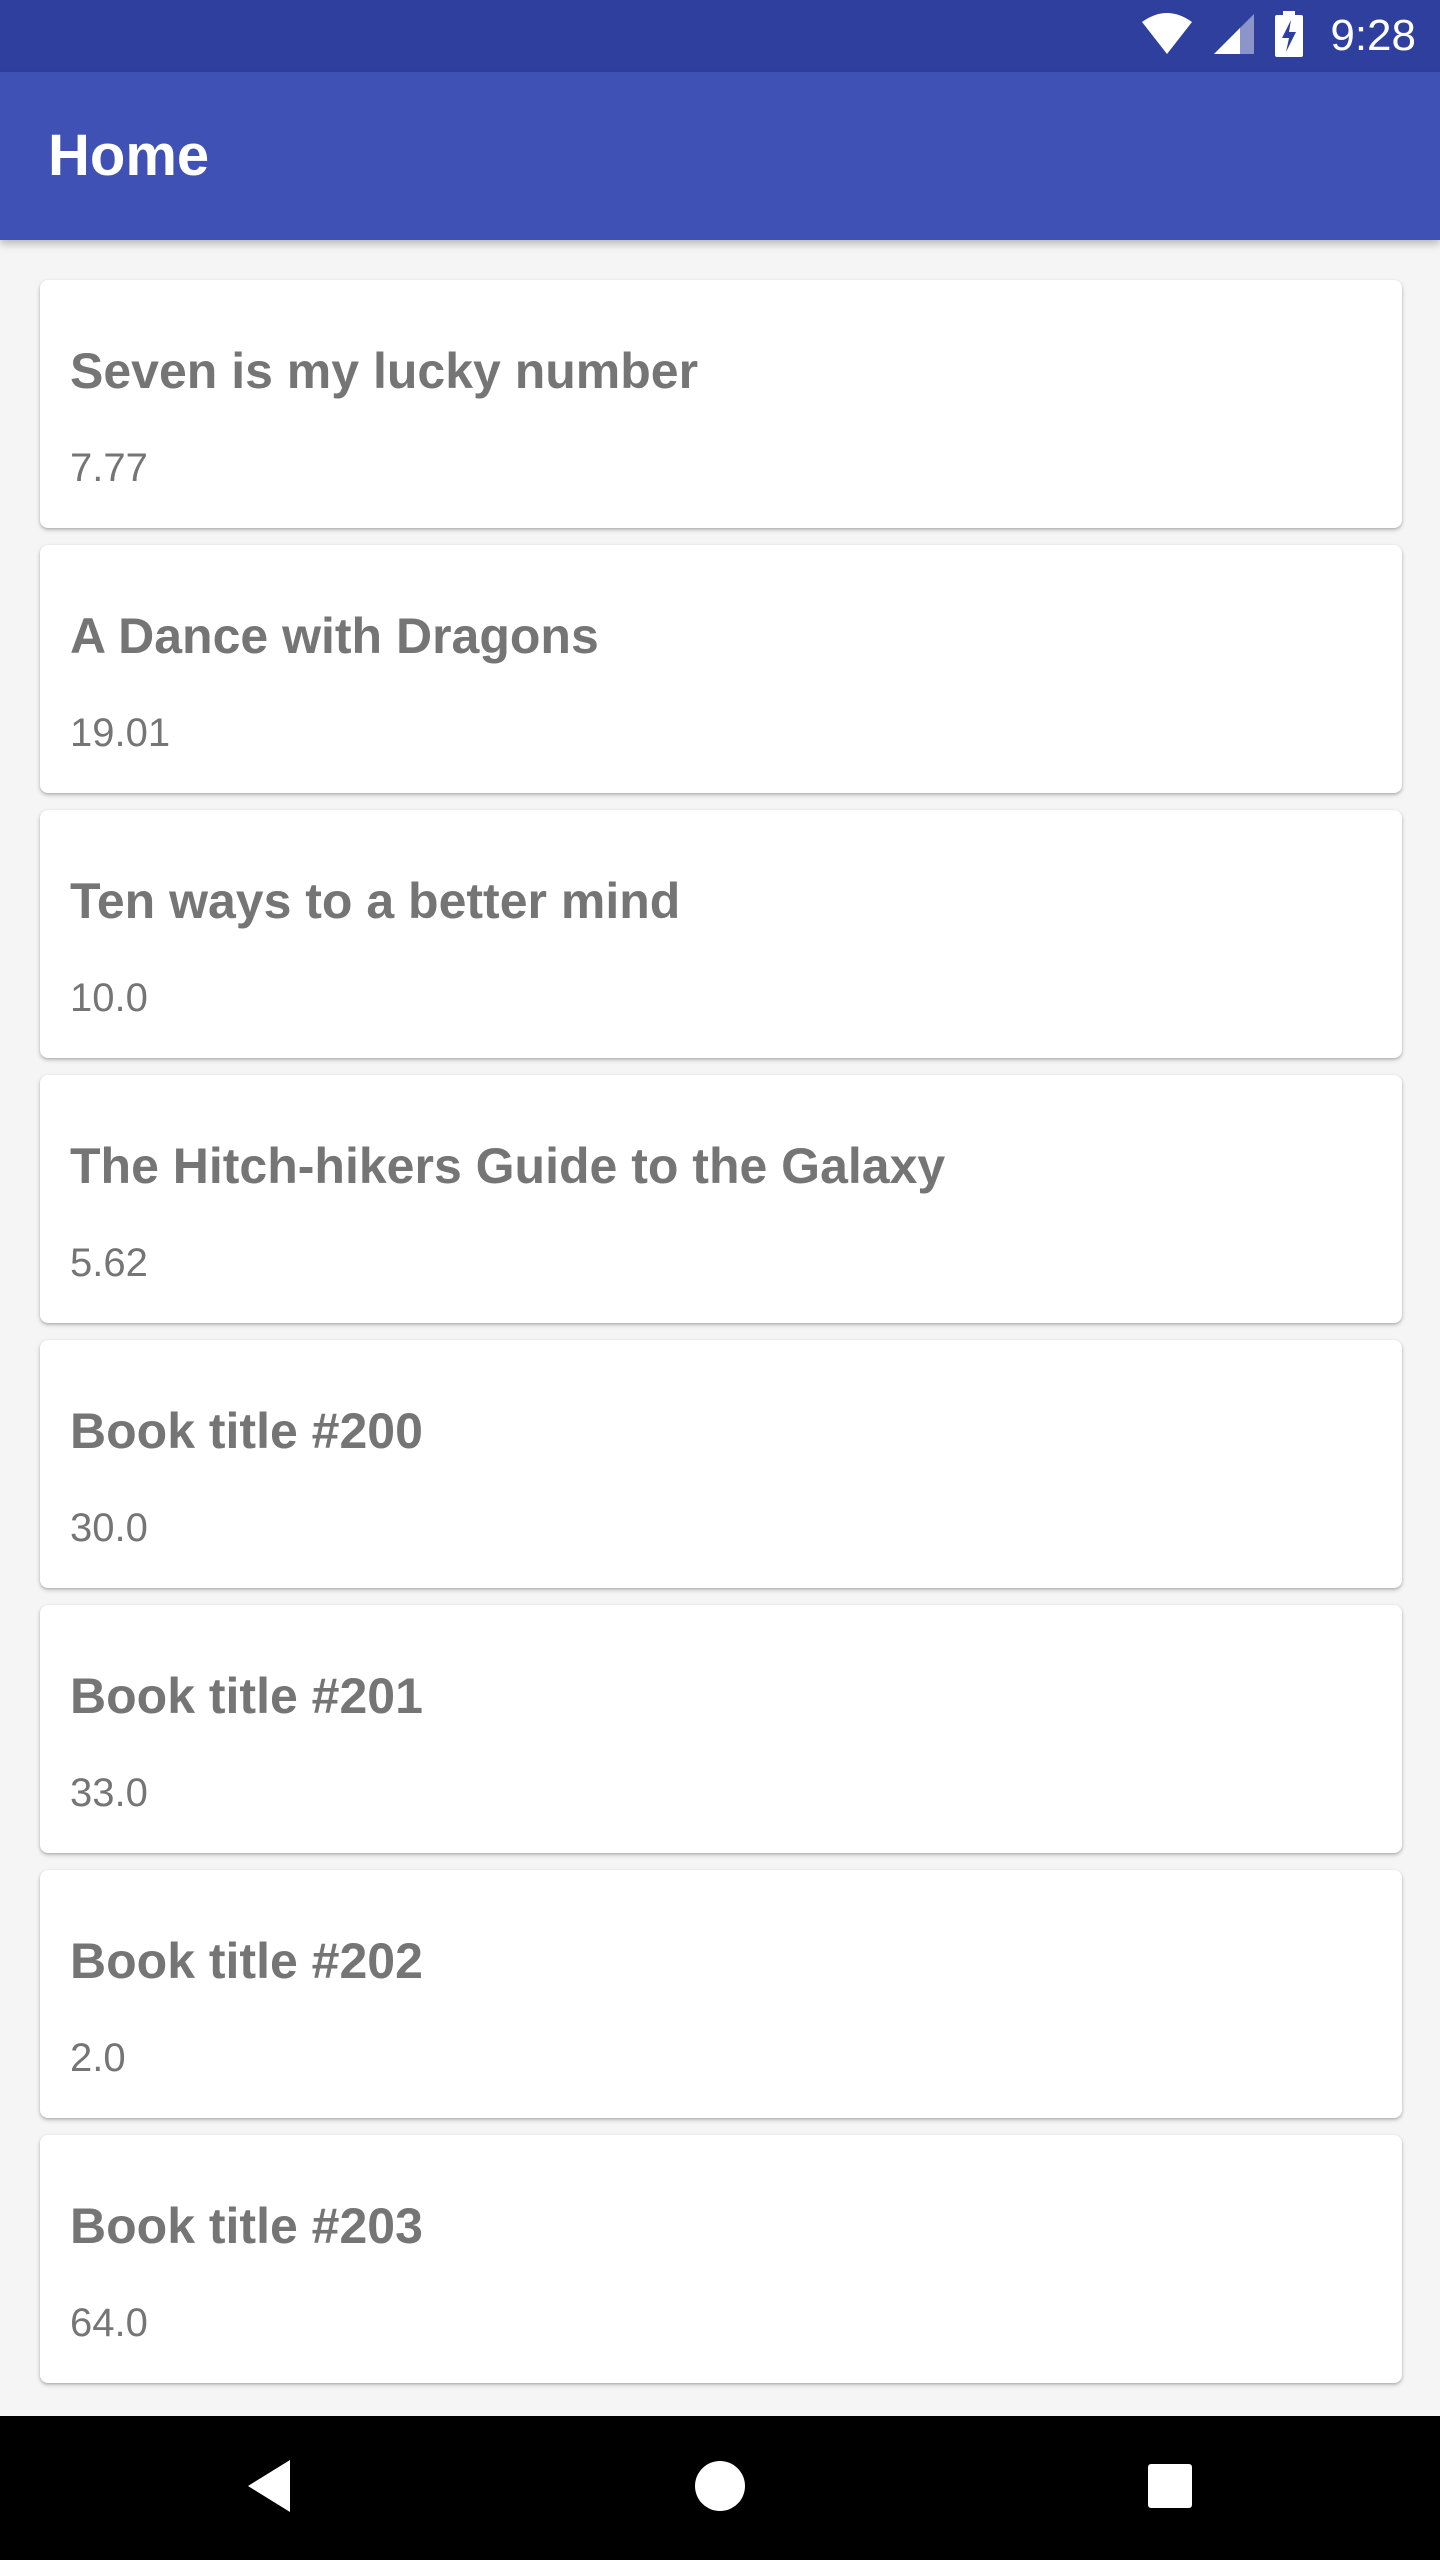 This screenshot has height=2560, width=1440. Describe the element at coordinates (129, 155) in the screenshot. I see `page-title: Home` at that location.